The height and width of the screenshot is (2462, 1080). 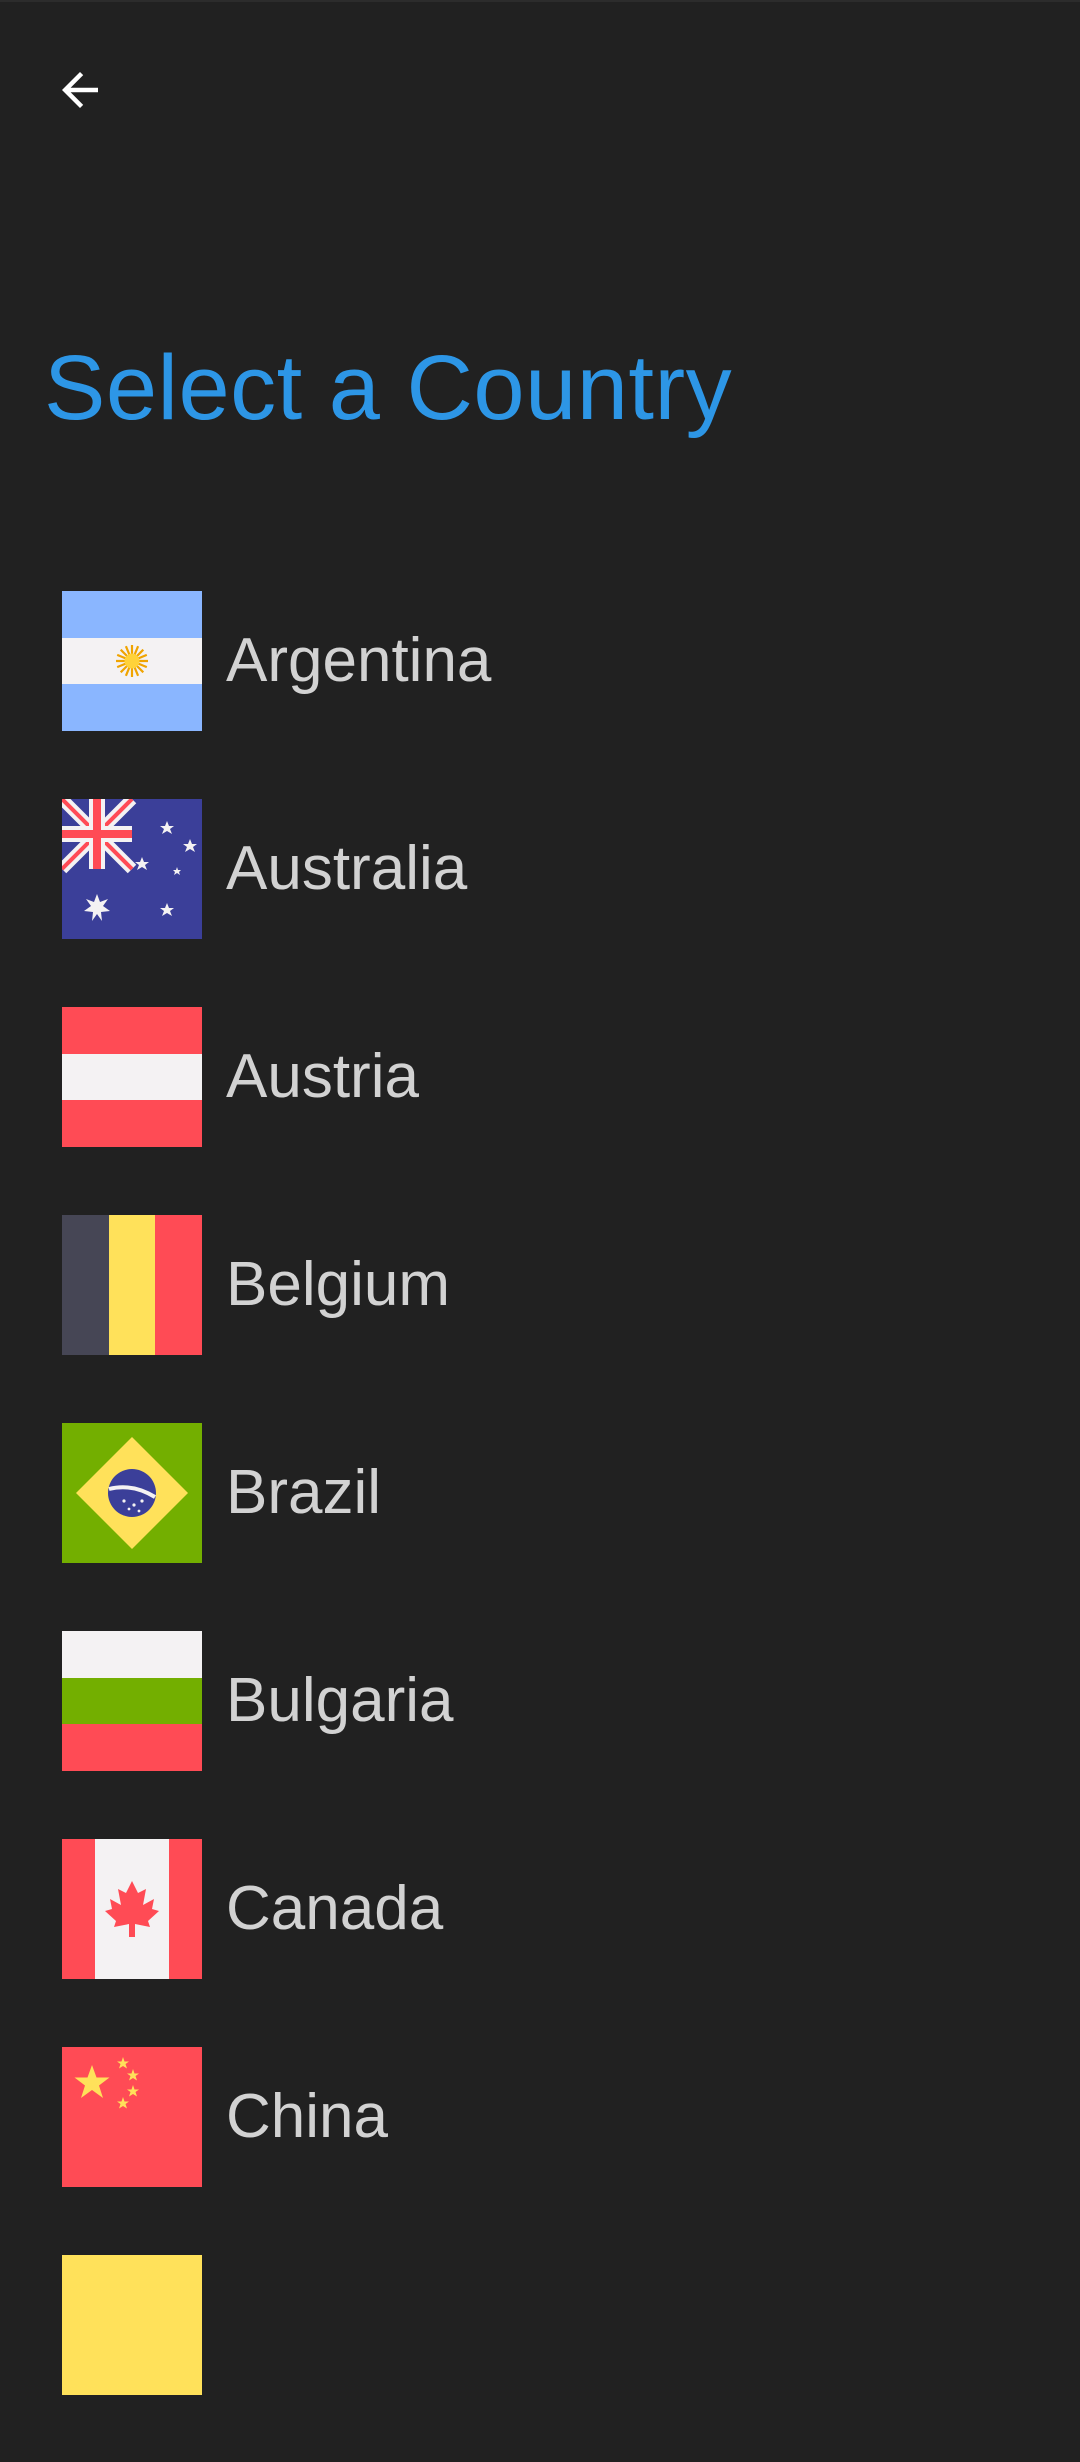 What do you see at coordinates (347, 868) in the screenshot?
I see `country-name: Australia` at bounding box center [347, 868].